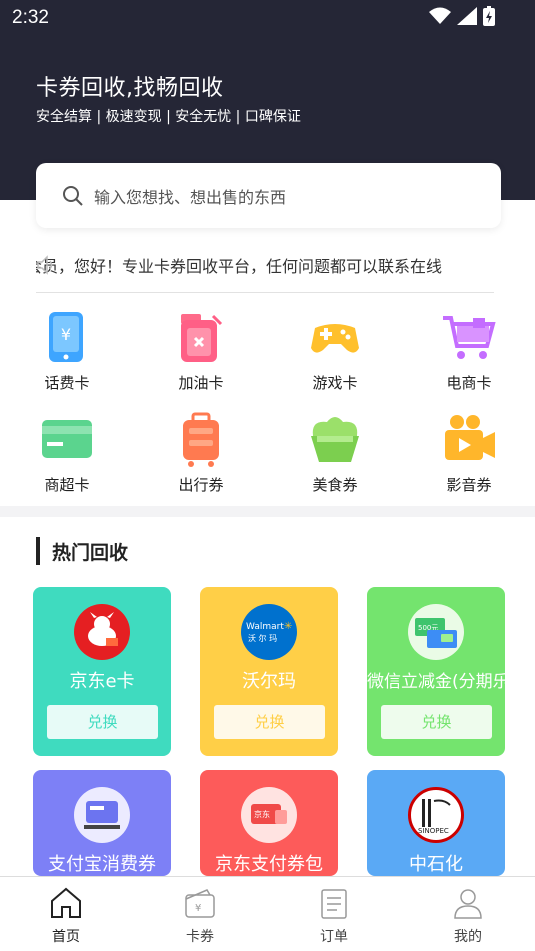 The image size is (535, 951). Describe the element at coordinates (335, 485) in the screenshot. I see `category-label: 美食券` at that location.